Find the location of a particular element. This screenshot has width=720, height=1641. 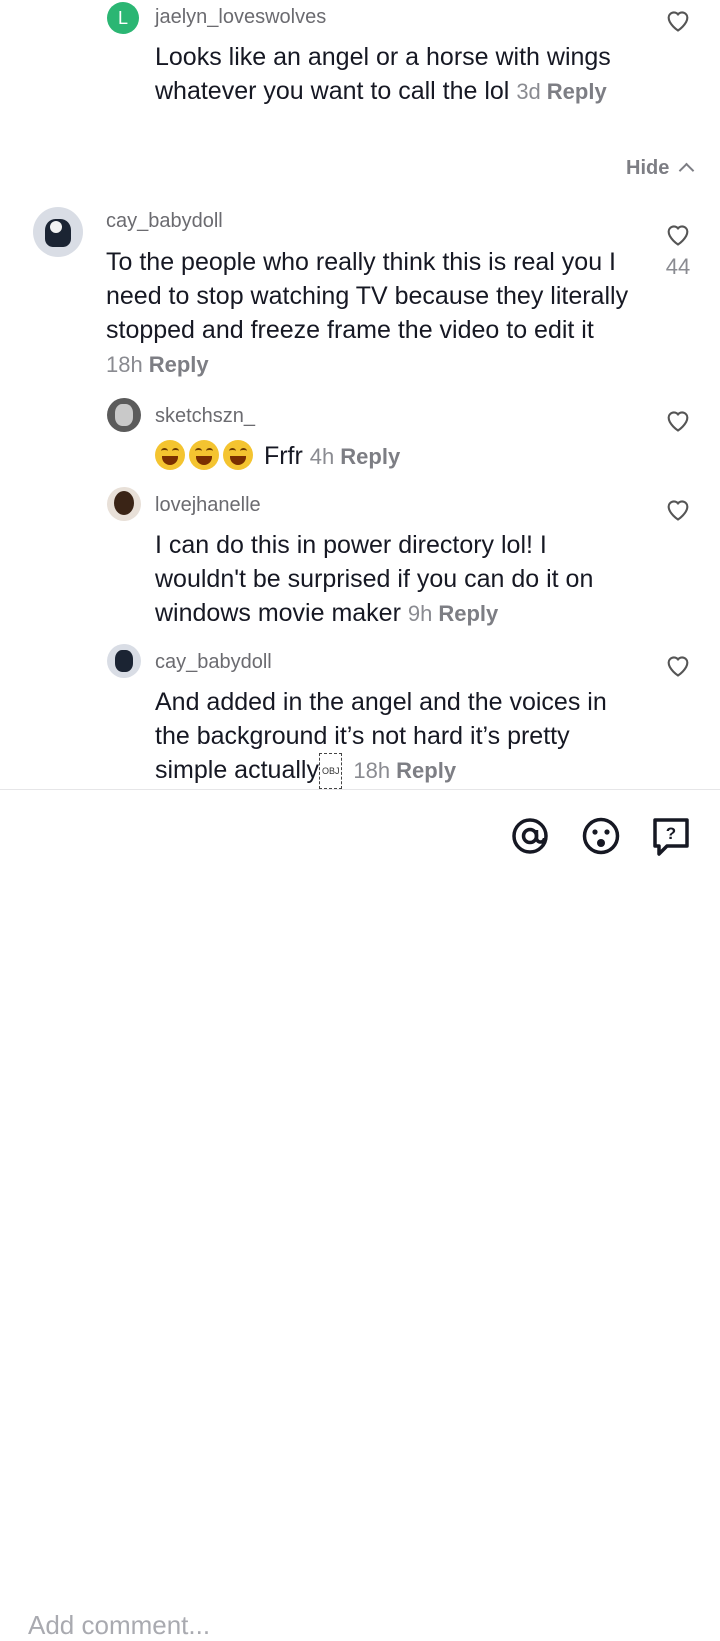

object-replacement-glyph: OBJ is located at coordinates (330, 771).